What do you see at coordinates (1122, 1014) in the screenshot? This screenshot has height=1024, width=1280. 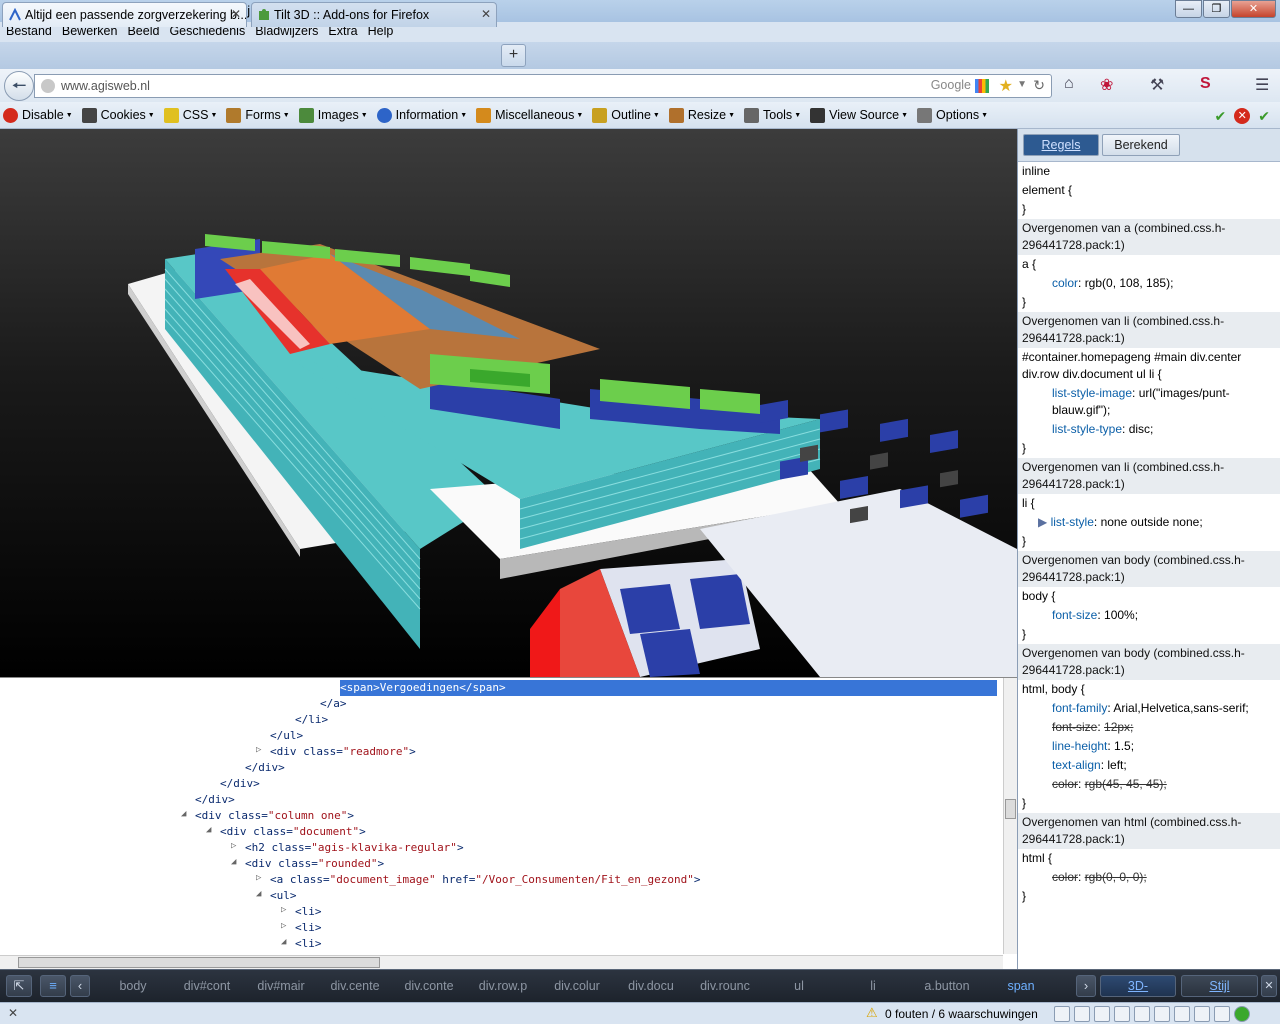 I see `save-icon` at bounding box center [1122, 1014].